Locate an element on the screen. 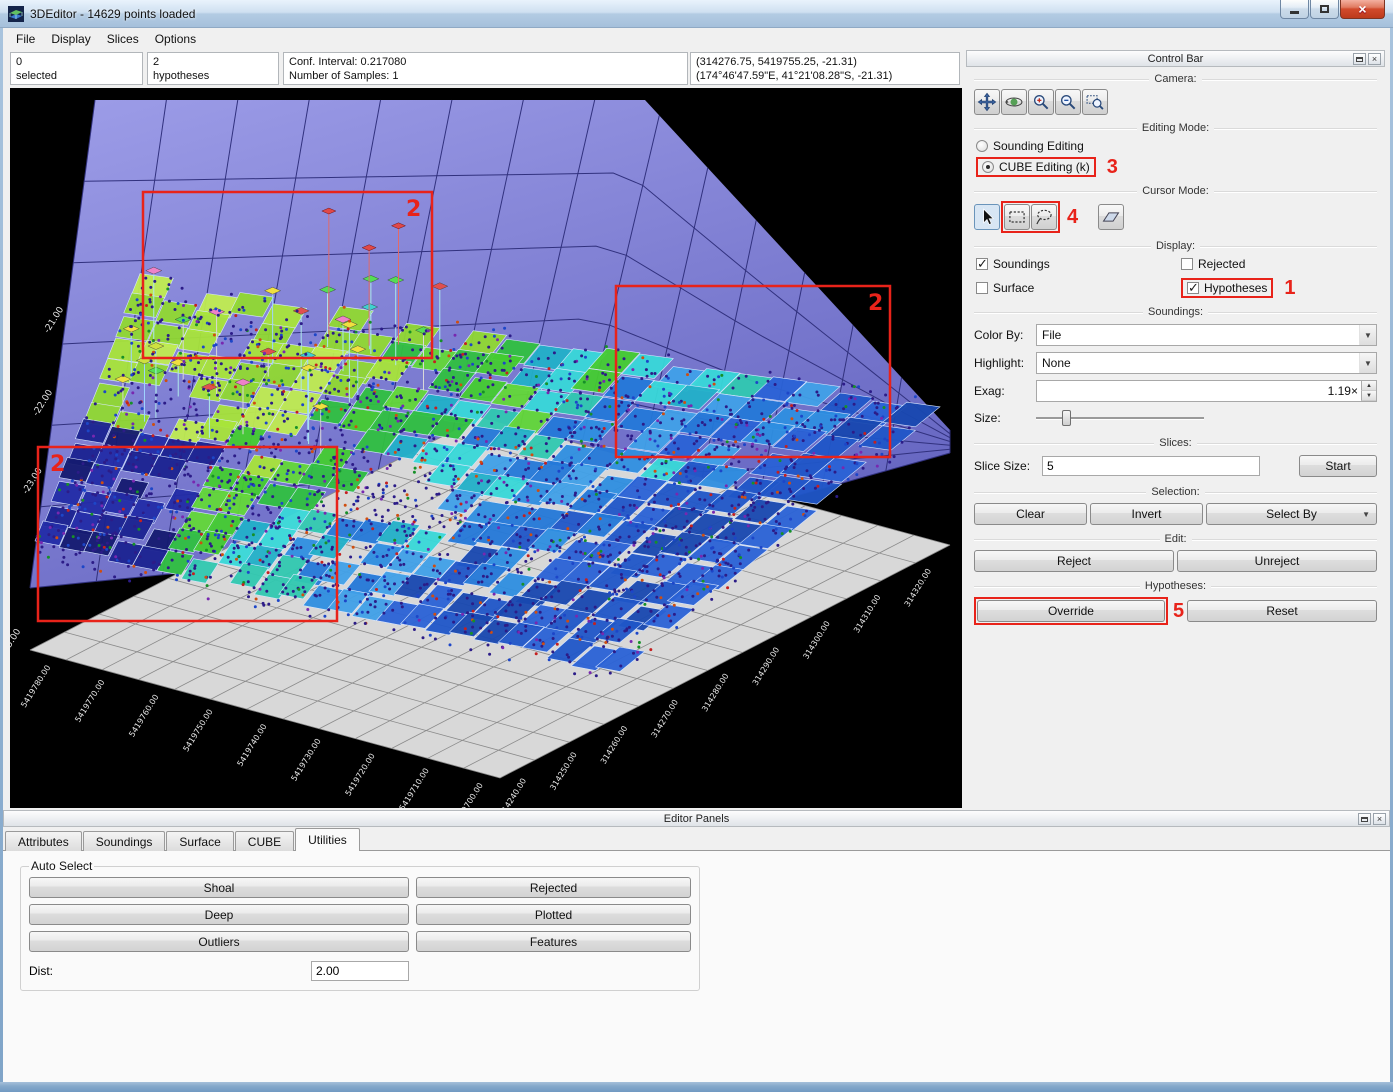 Image resolution: width=1393 pixels, height=1092 pixels. plotted-button: Plotted is located at coordinates (553, 914).